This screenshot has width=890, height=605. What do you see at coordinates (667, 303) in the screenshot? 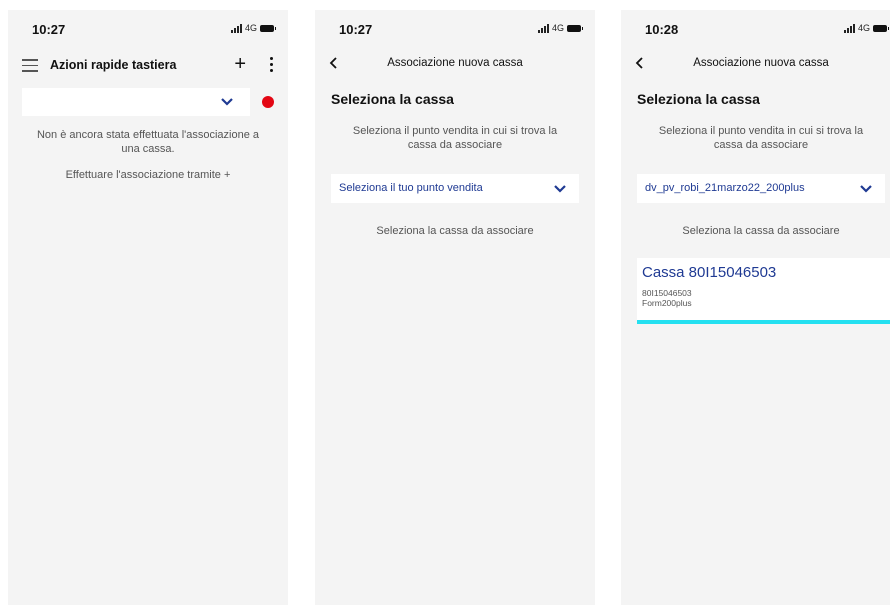
I see `cassa-model: Form200plus` at bounding box center [667, 303].